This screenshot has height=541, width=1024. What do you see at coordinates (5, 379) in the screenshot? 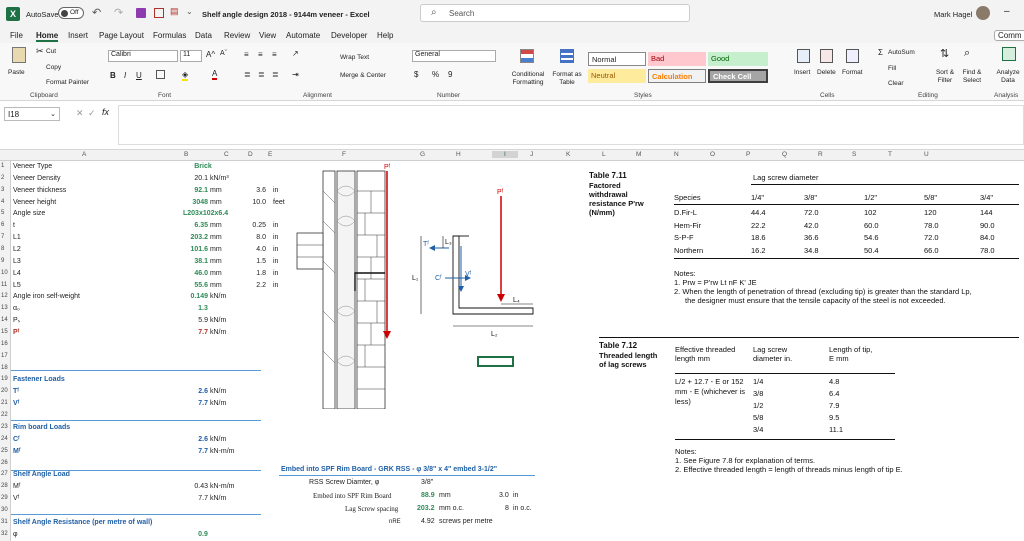
I see `row-header: 19` at bounding box center [5, 379].